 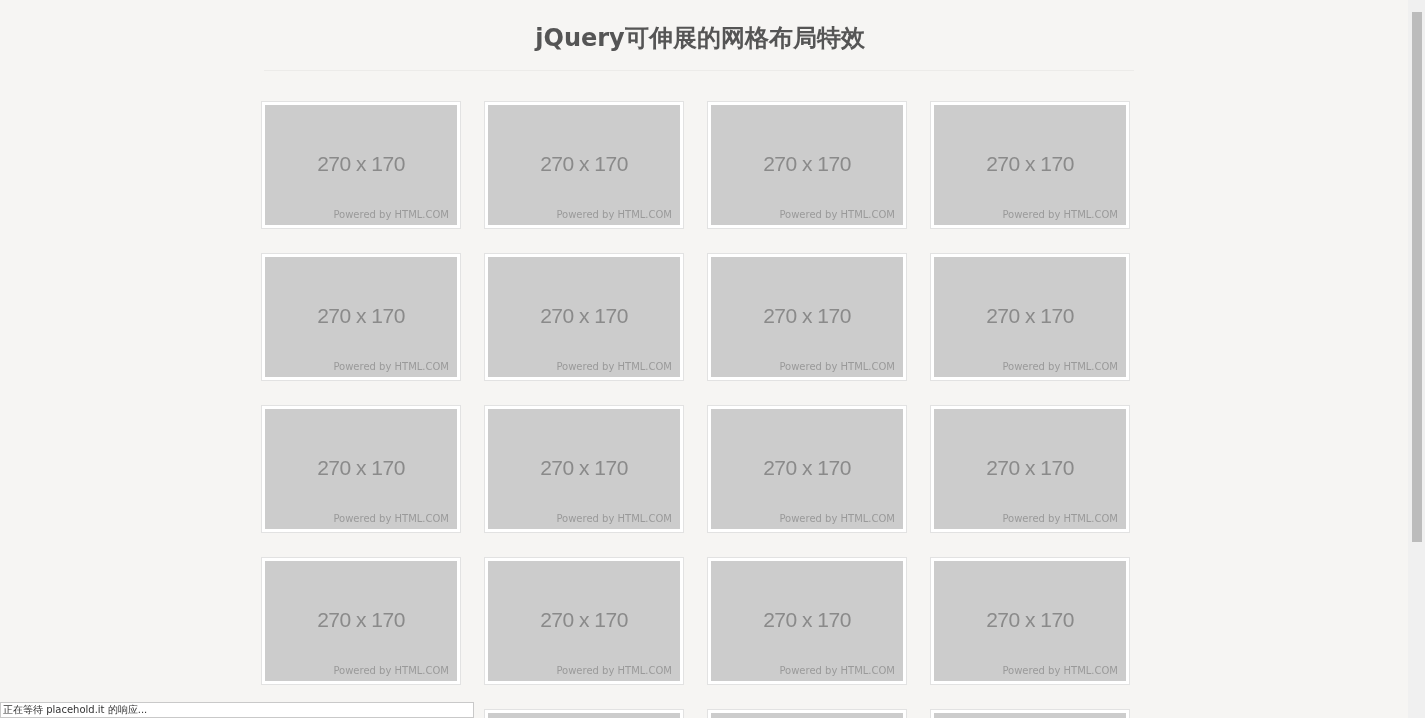 I want to click on scrollbar, so click(x=1416, y=359).